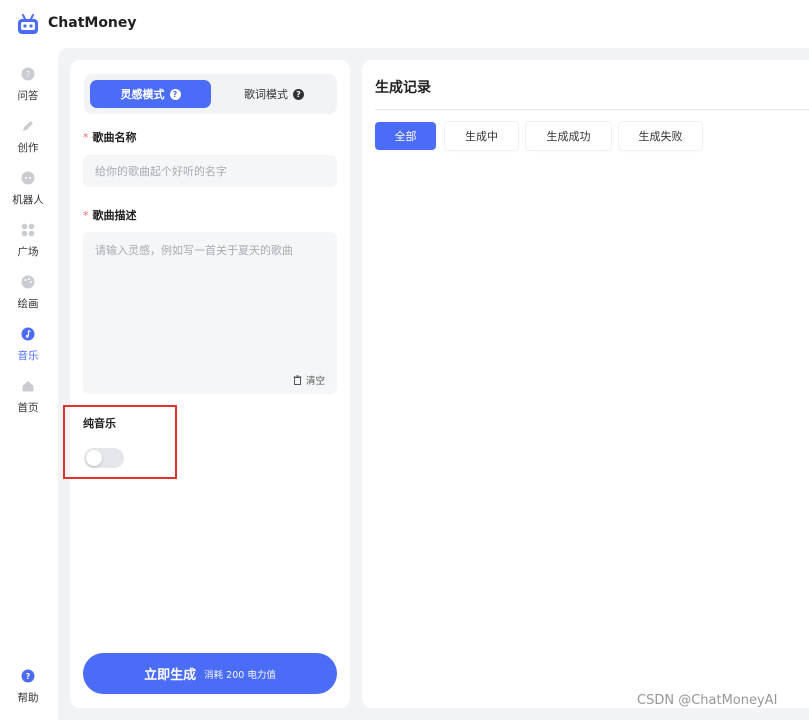  I want to click on song-name-label: * 歌曲名称, so click(110, 137).